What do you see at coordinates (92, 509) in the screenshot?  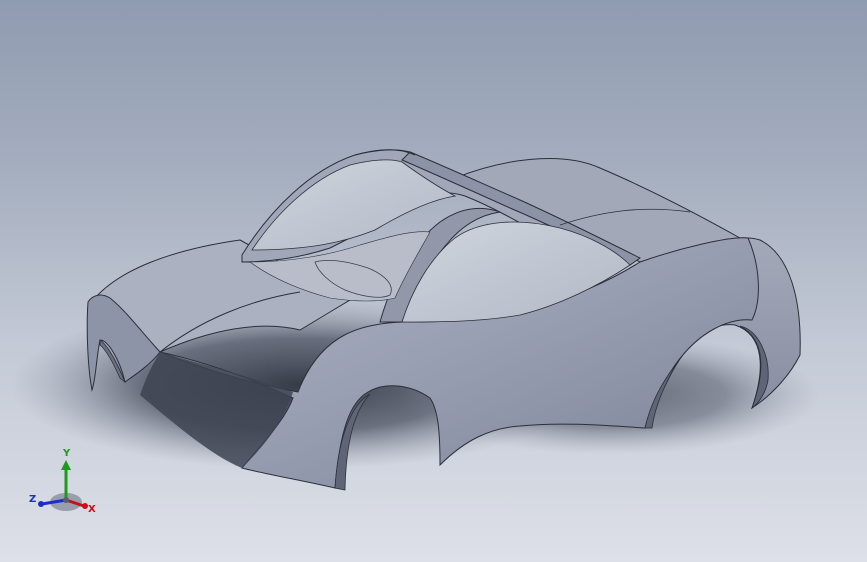 I see `x-axis-label: X` at bounding box center [92, 509].